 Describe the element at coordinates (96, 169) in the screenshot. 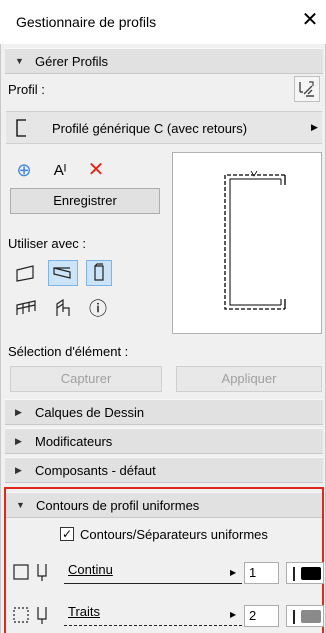

I see `delete-icon: ✕` at that location.